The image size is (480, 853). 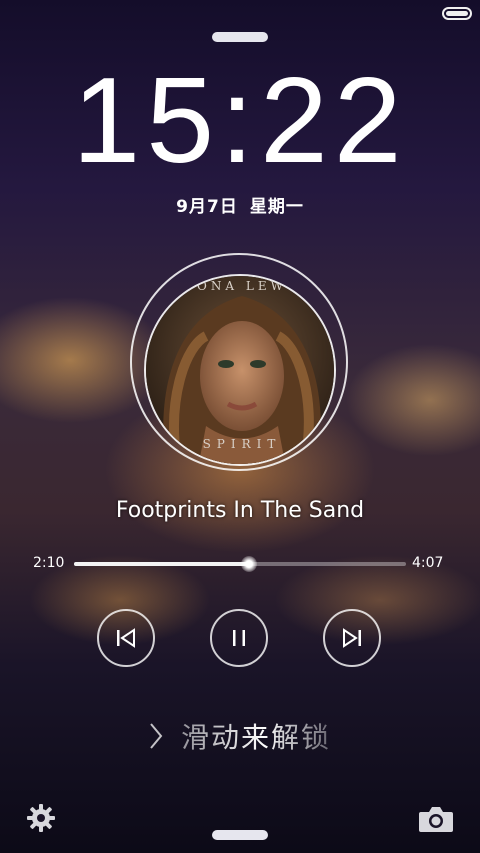 What do you see at coordinates (240, 835) in the screenshot?
I see `bottom-pull-handle` at bounding box center [240, 835].